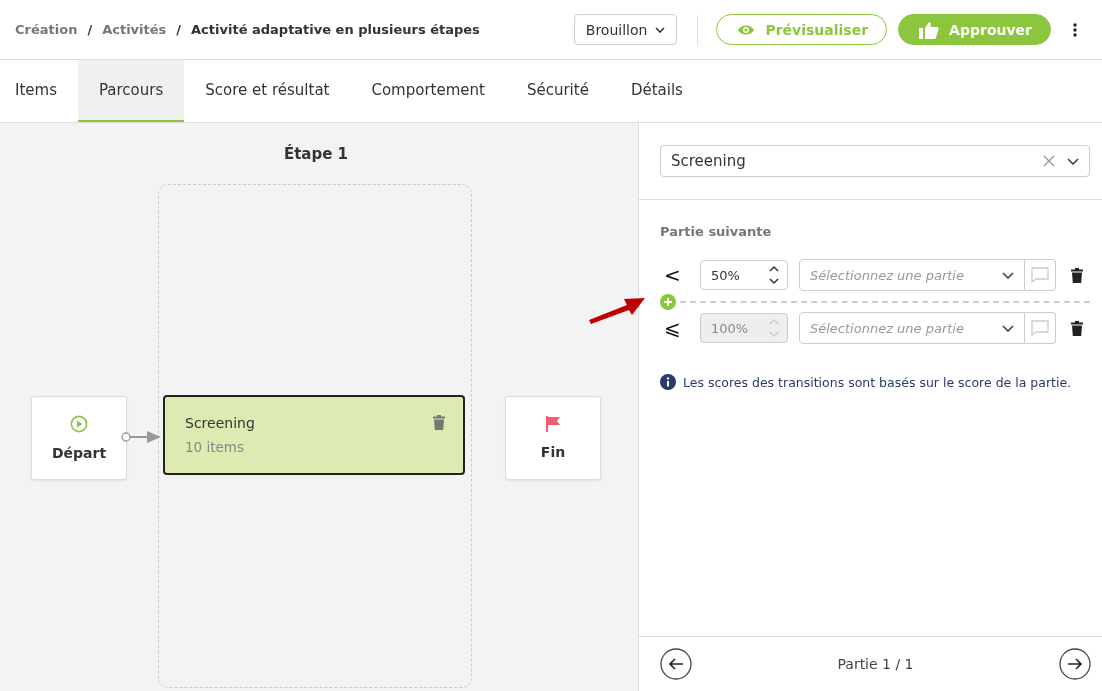 The image size is (1102, 691). What do you see at coordinates (141, 437) in the screenshot?
I see `connector-arrow` at bounding box center [141, 437].